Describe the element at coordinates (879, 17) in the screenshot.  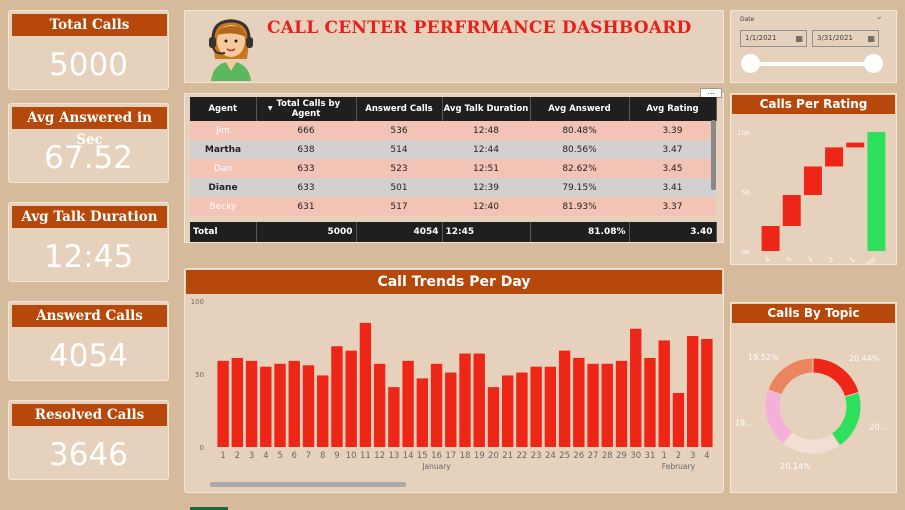
I see `chevron-down-icon: ⌄` at that location.